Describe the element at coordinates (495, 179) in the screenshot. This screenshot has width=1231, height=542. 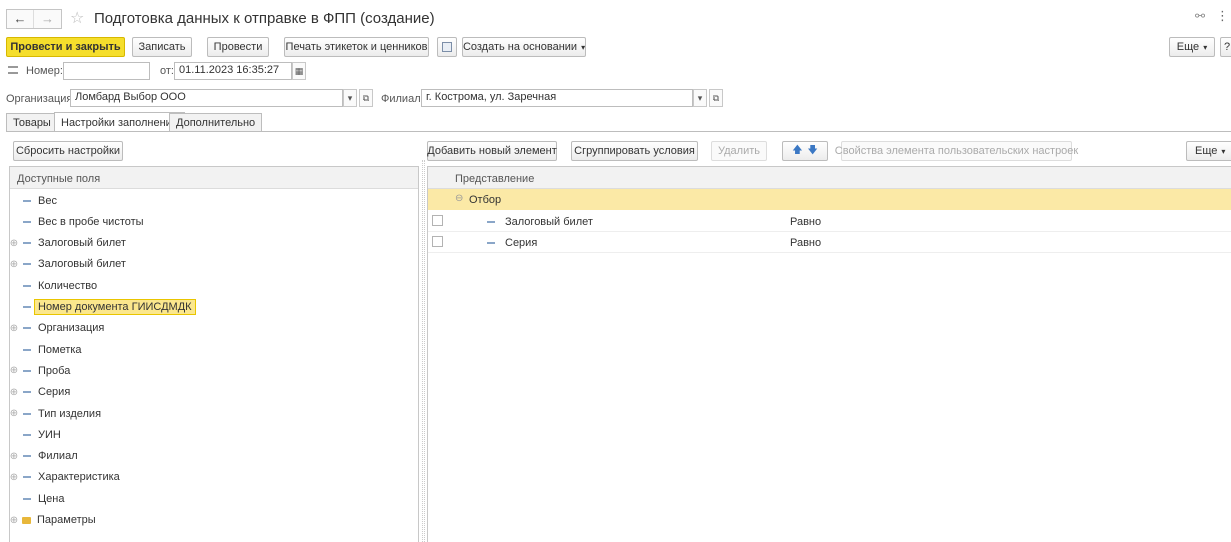
I see `filter-table-header-label: Представление` at that location.